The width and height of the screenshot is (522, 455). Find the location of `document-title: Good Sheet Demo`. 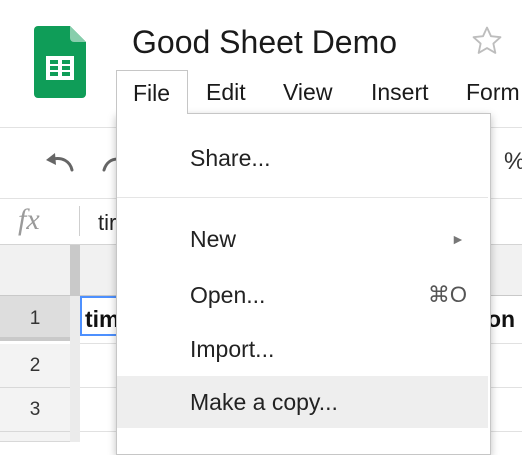

document-title: Good Sheet Demo is located at coordinates (264, 42).